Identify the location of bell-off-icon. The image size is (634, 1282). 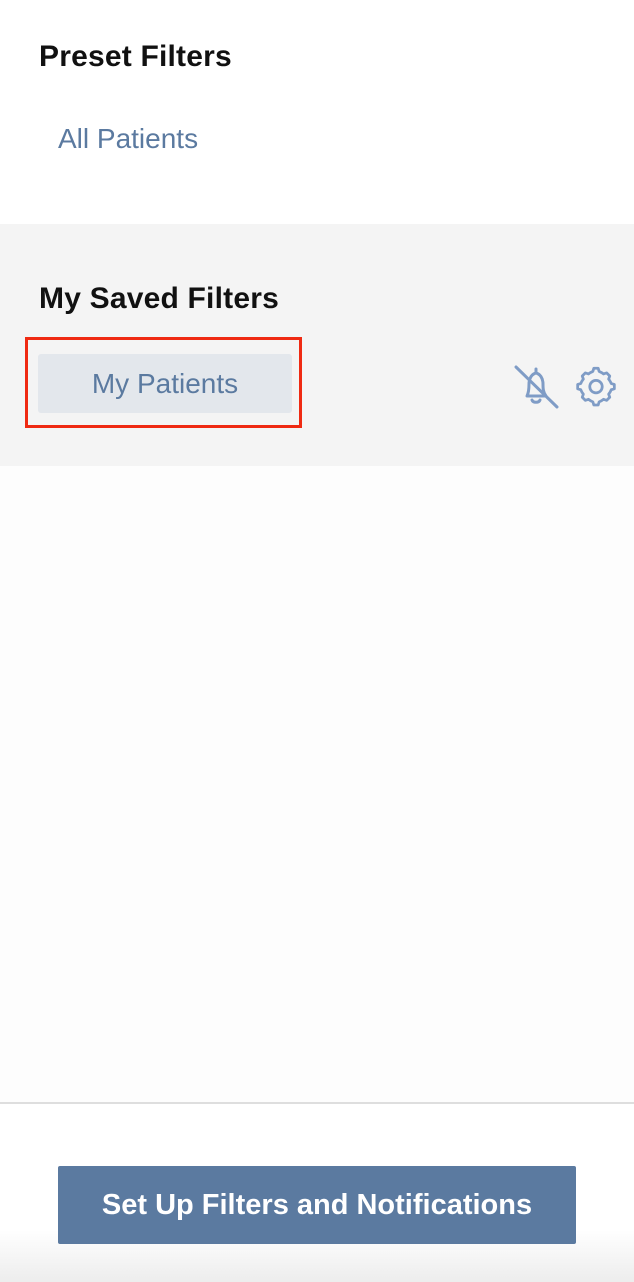
(535, 387).